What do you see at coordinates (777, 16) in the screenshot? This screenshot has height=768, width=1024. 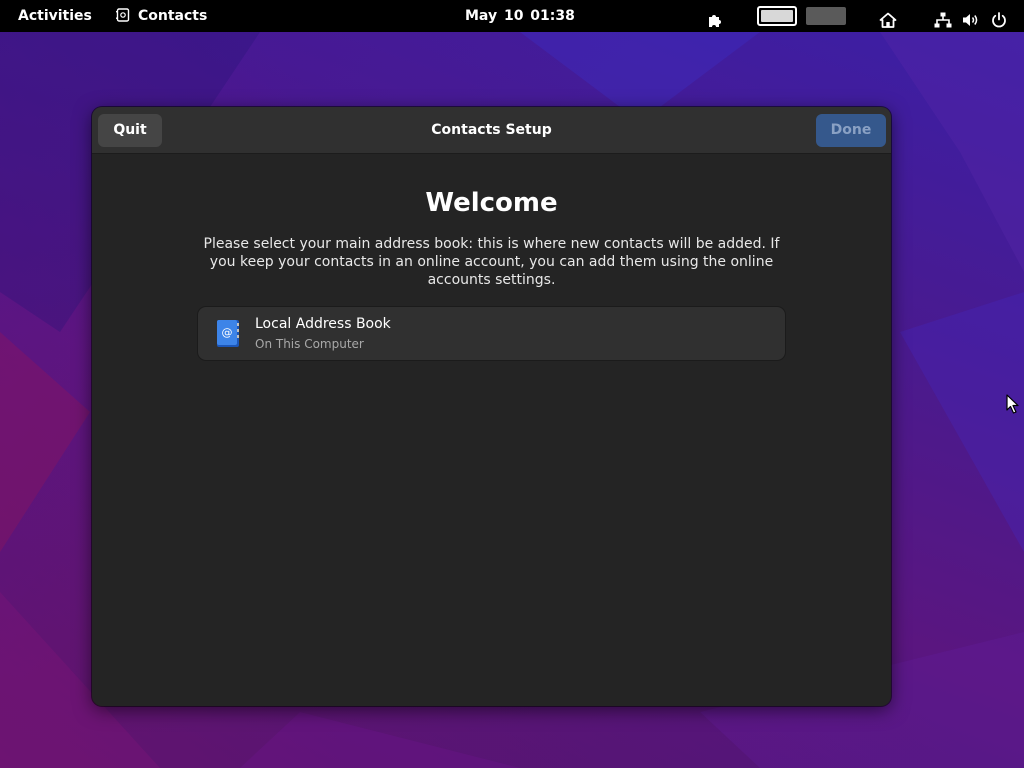 I see `workspace-1-thumbnail` at bounding box center [777, 16].